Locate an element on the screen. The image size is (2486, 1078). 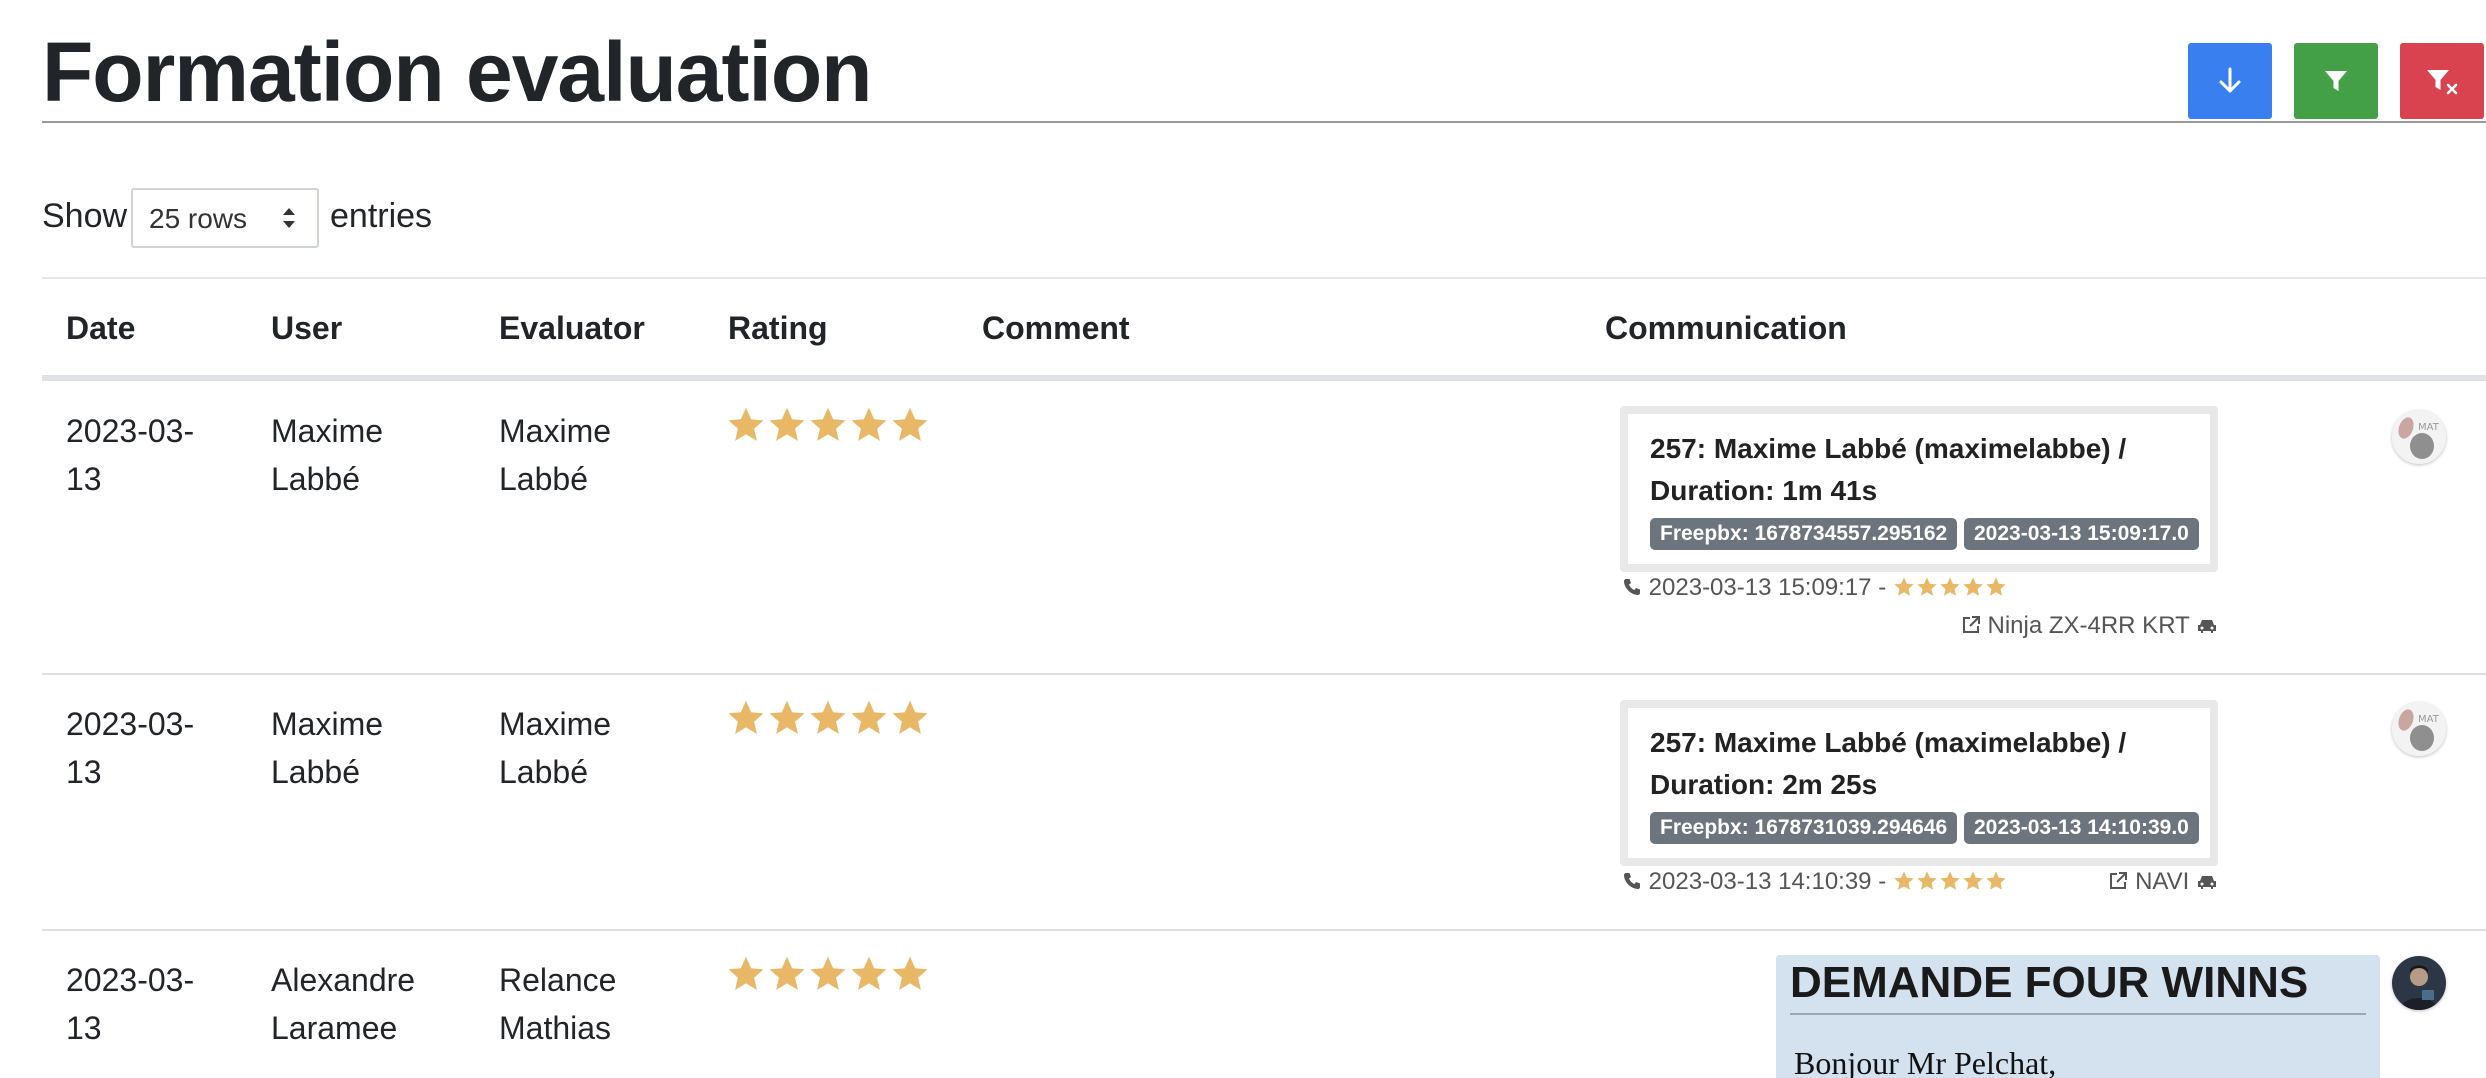
column-header-communication: Communication is located at coordinates (1726, 328).